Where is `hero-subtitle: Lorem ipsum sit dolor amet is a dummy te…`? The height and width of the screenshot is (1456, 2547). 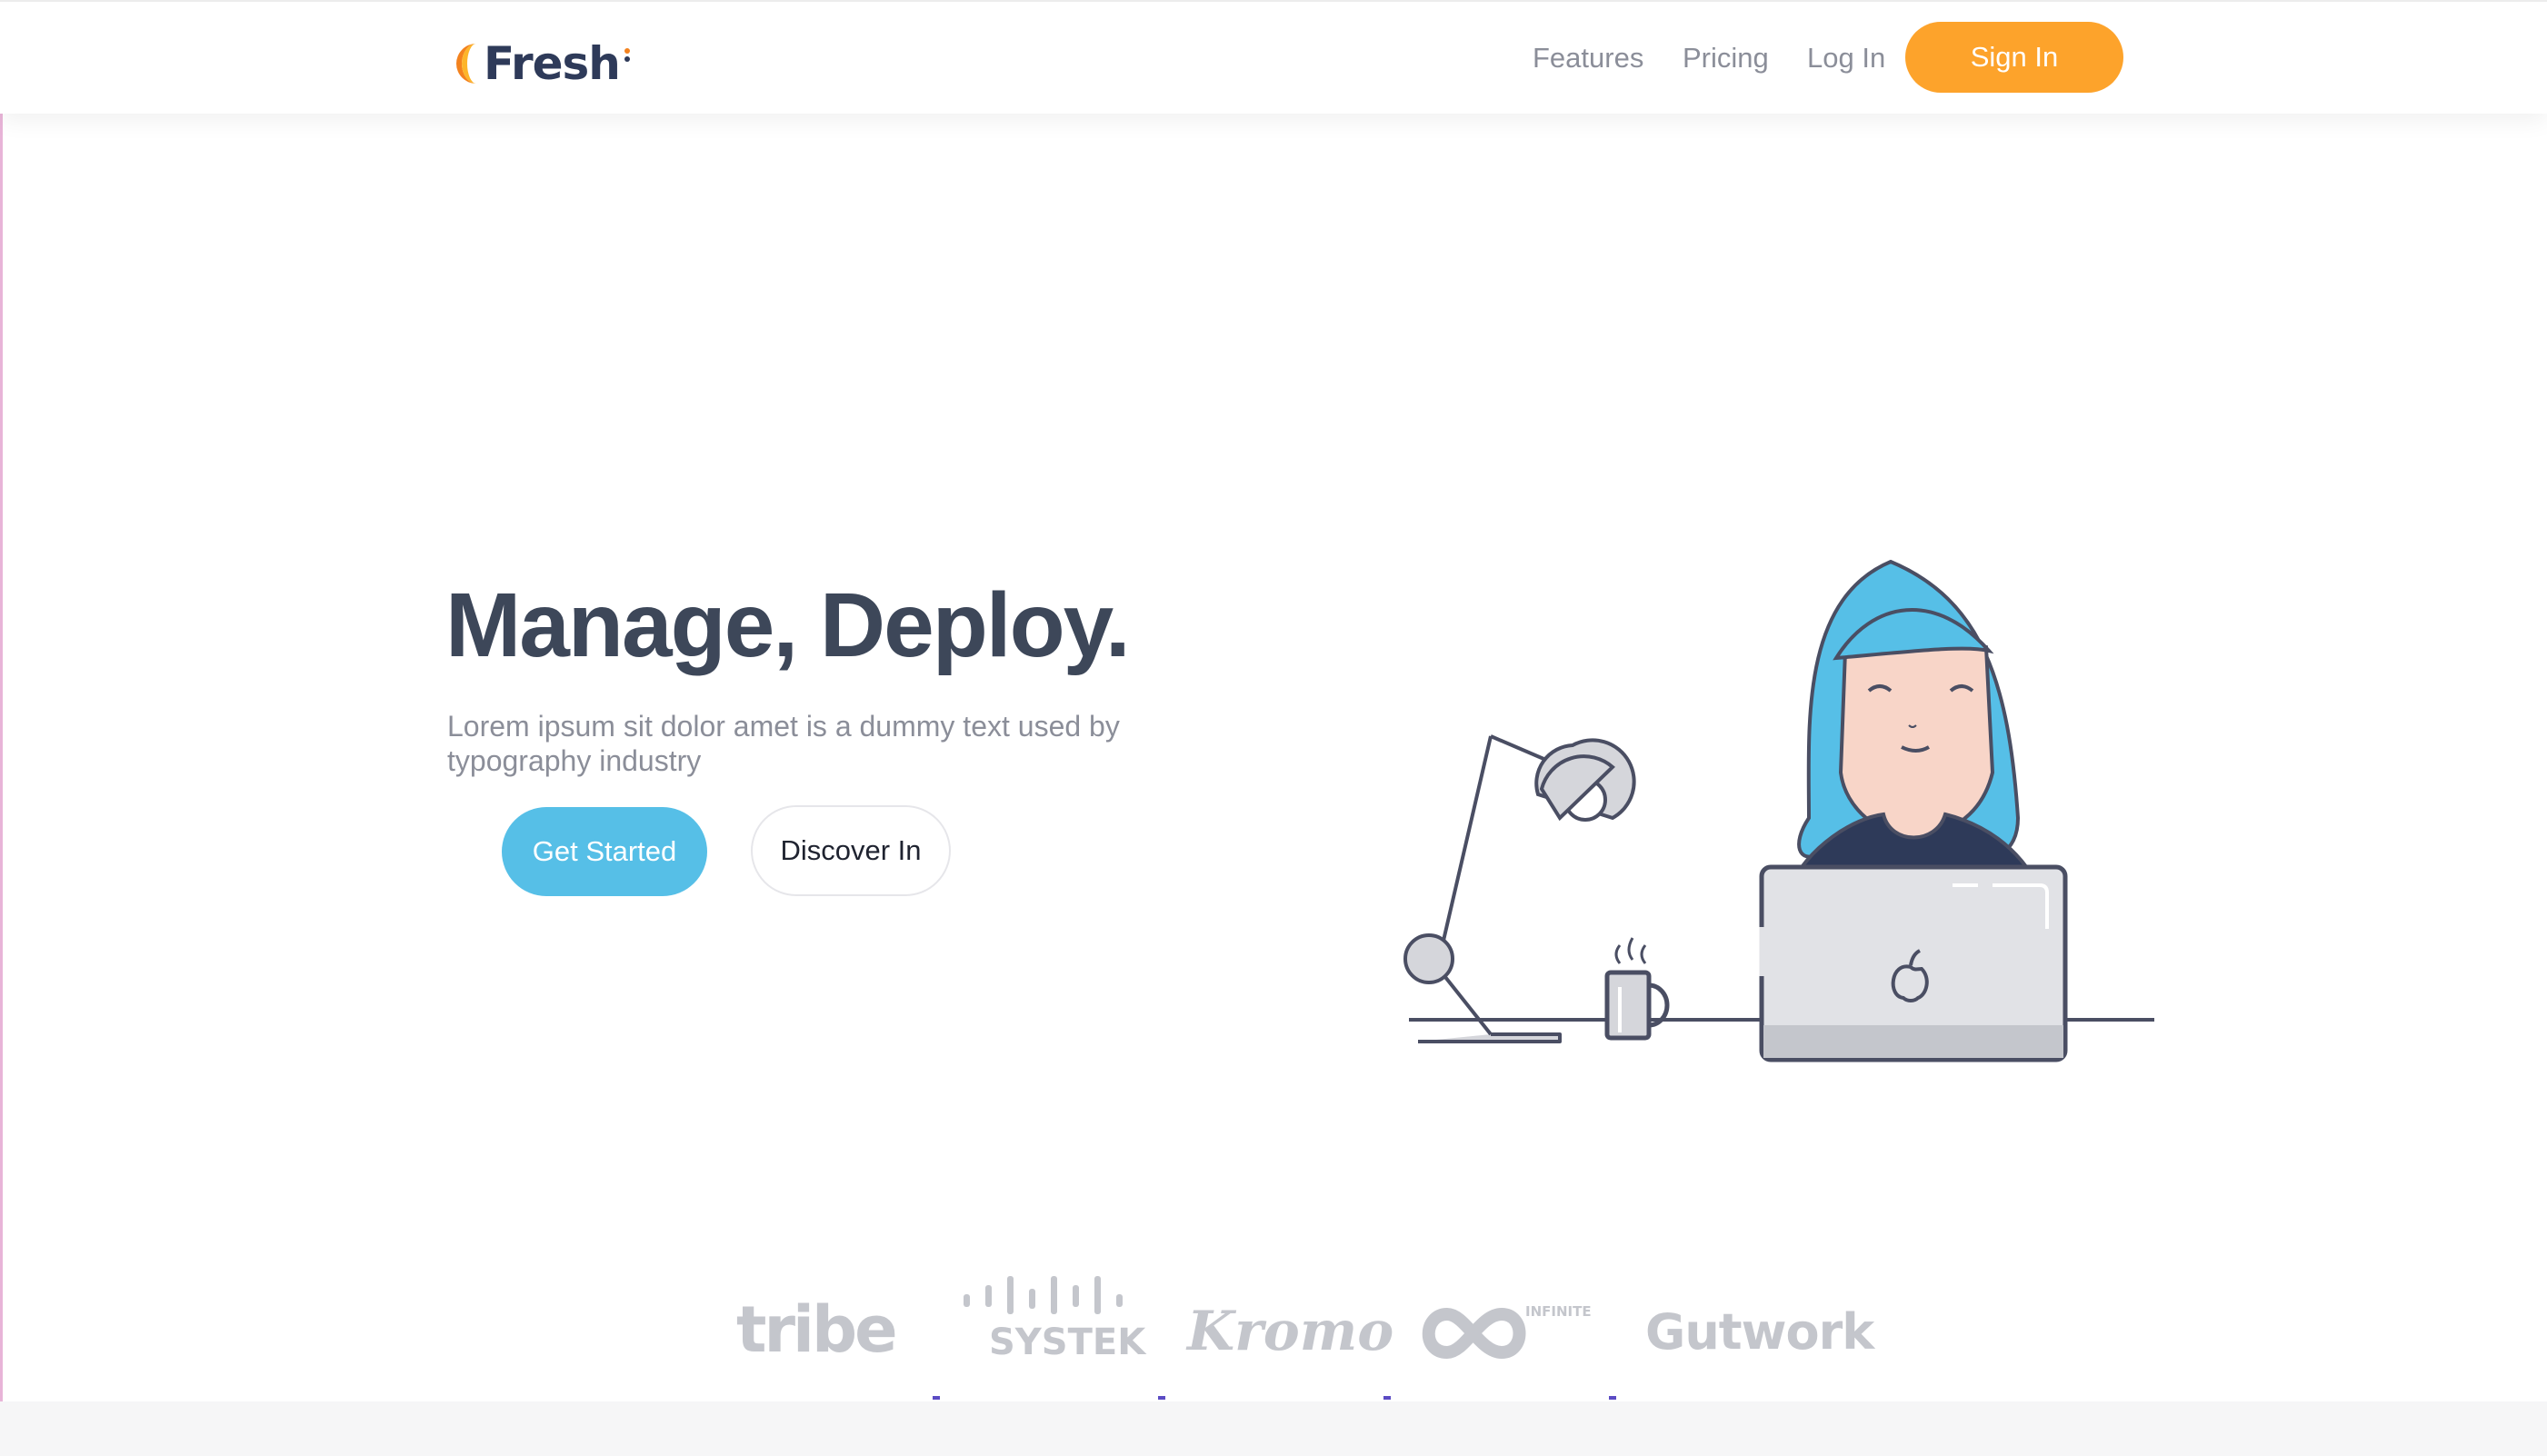
hero-subtitle: Lorem ipsum sit dolor amet is a dummy te… is located at coordinates (783, 744).